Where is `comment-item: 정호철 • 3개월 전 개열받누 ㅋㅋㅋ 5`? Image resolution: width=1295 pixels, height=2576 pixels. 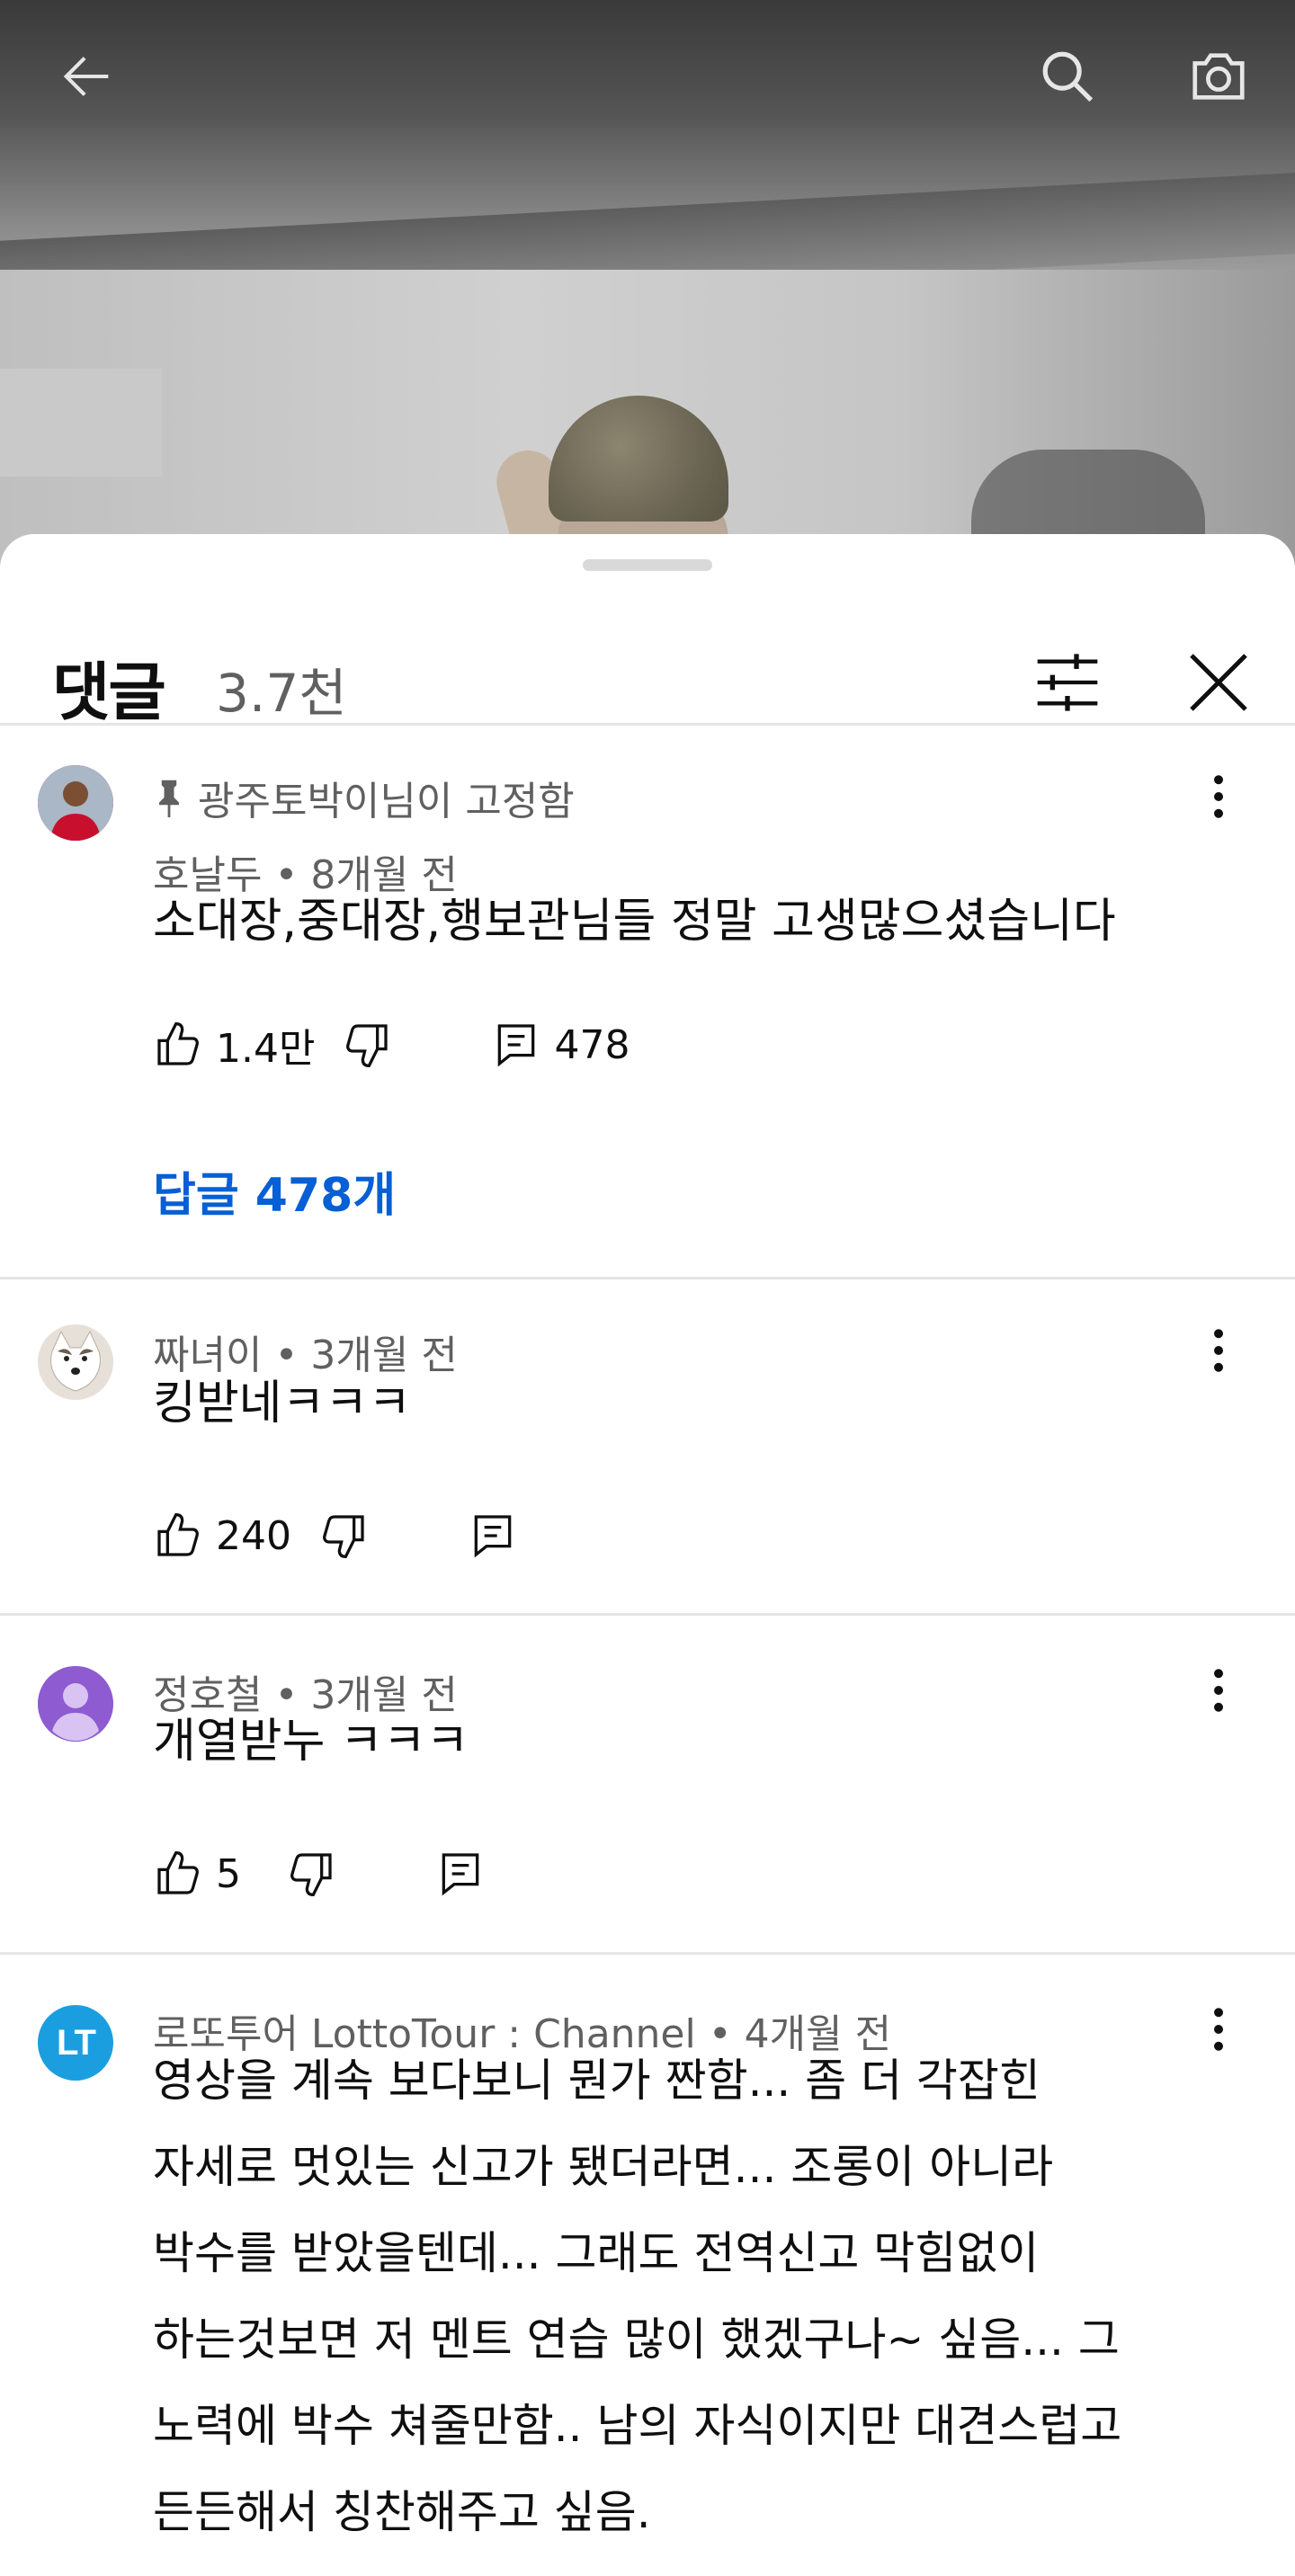
comment-item: 정호철 • 3개월 전 개열받누 ㅋㅋㅋ 5 is located at coordinates (647, 1782).